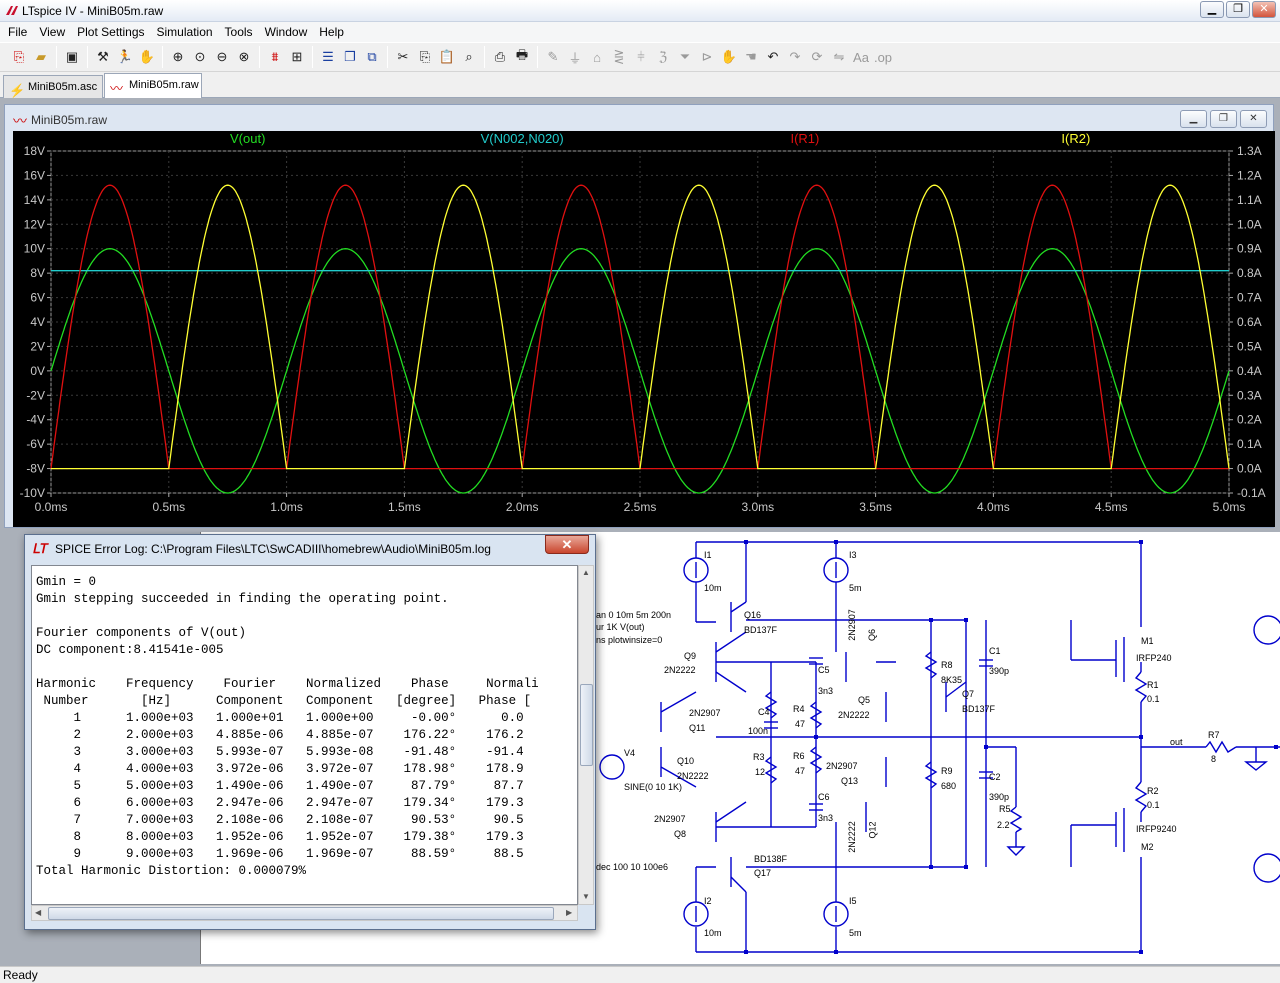 Image resolution: width=1280 pixels, height=983 pixels. I want to click on value-Q8: 2N2907, so click(670, 819).